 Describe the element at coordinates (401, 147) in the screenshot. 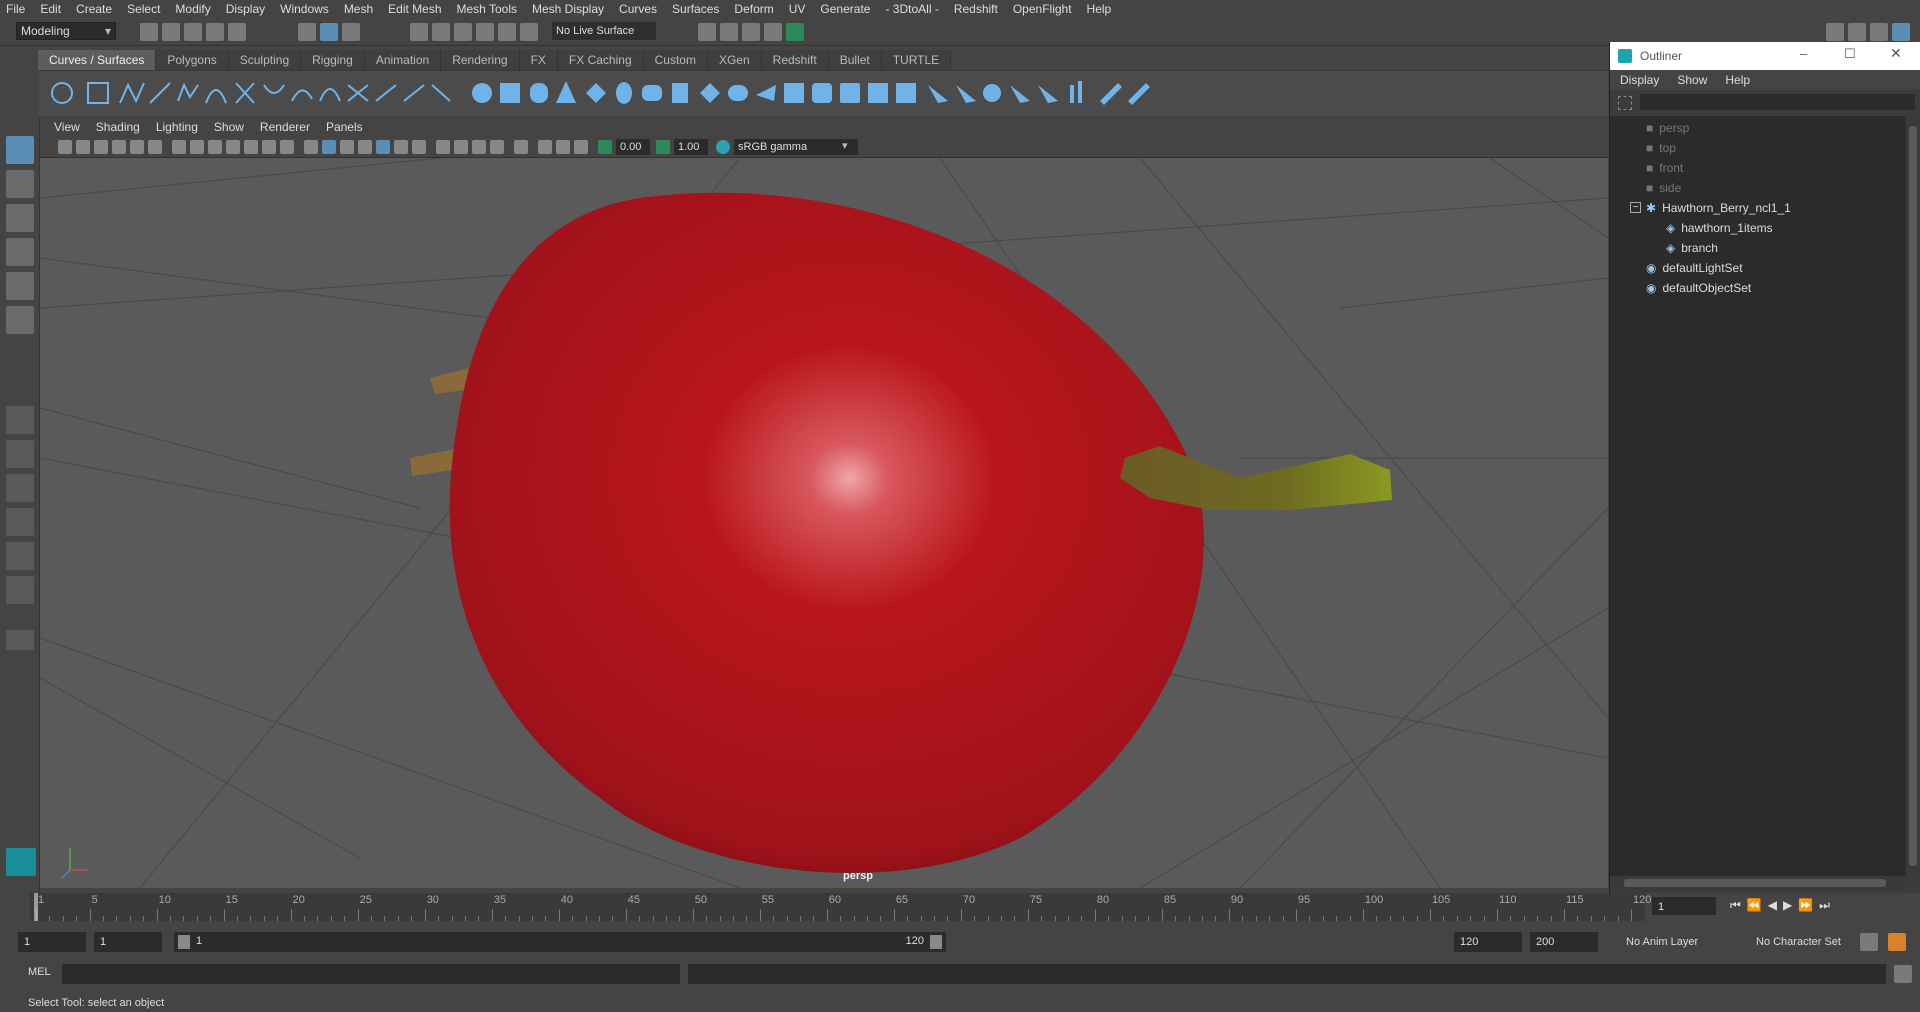

I see `use-all-lights-icon` at that location.